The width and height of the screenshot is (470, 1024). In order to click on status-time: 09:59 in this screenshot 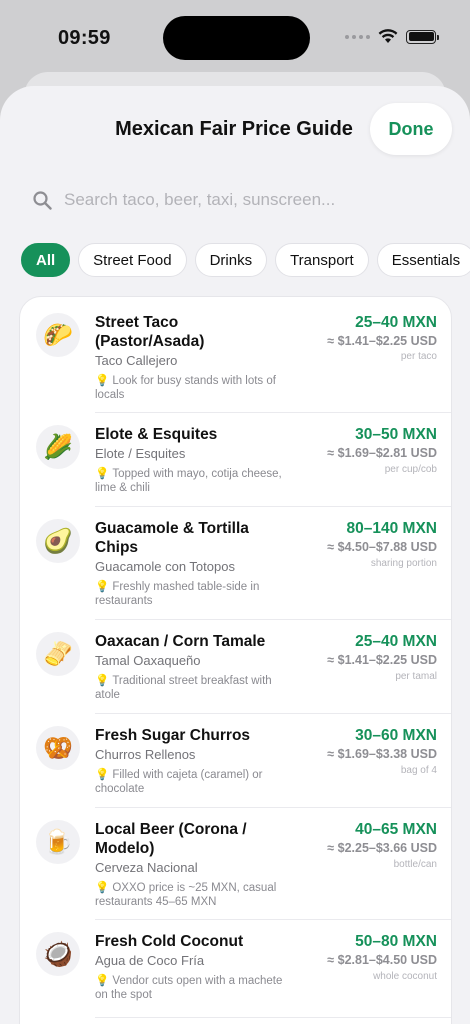, I will do `click(84, 38)`.